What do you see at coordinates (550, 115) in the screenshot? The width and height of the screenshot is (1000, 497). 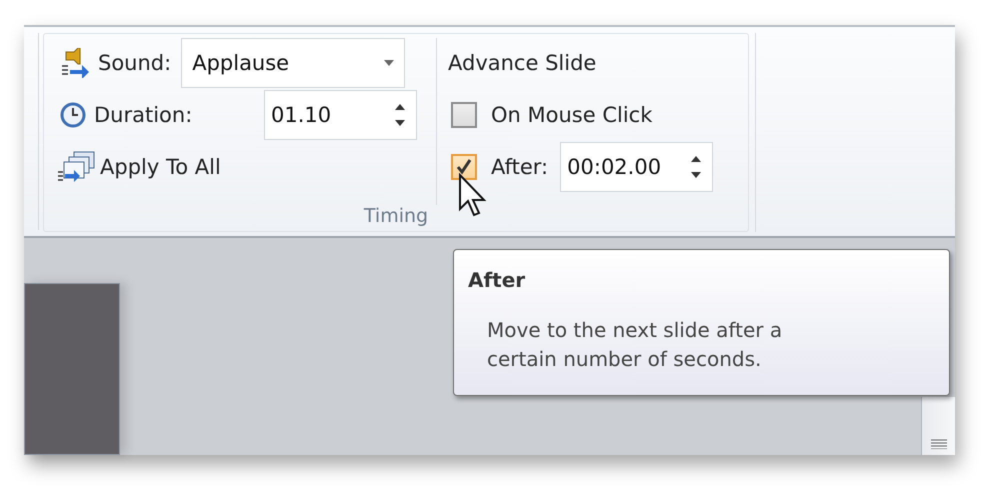 I see `checkbox-option: On Mouse Click` at bounding box center [550, 115].